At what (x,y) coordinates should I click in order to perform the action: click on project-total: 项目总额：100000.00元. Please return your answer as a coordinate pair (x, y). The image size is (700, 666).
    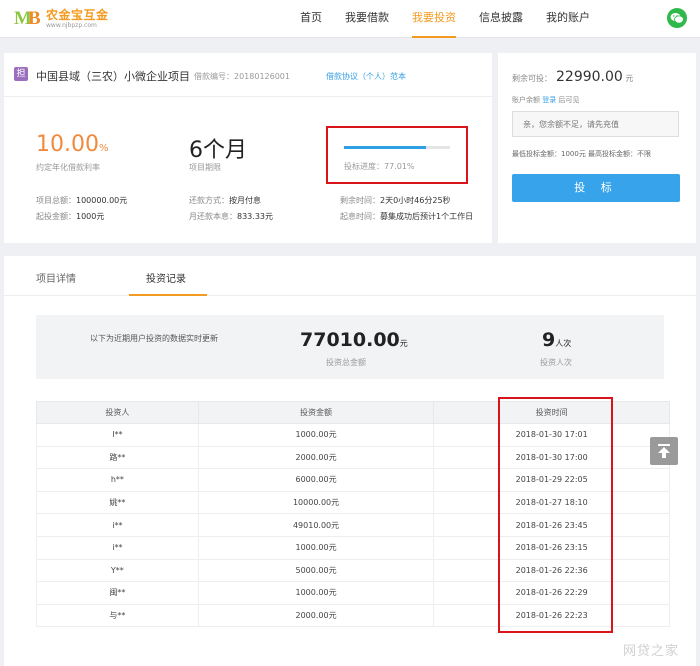
    Looking at the image, I should click on (82, 200).